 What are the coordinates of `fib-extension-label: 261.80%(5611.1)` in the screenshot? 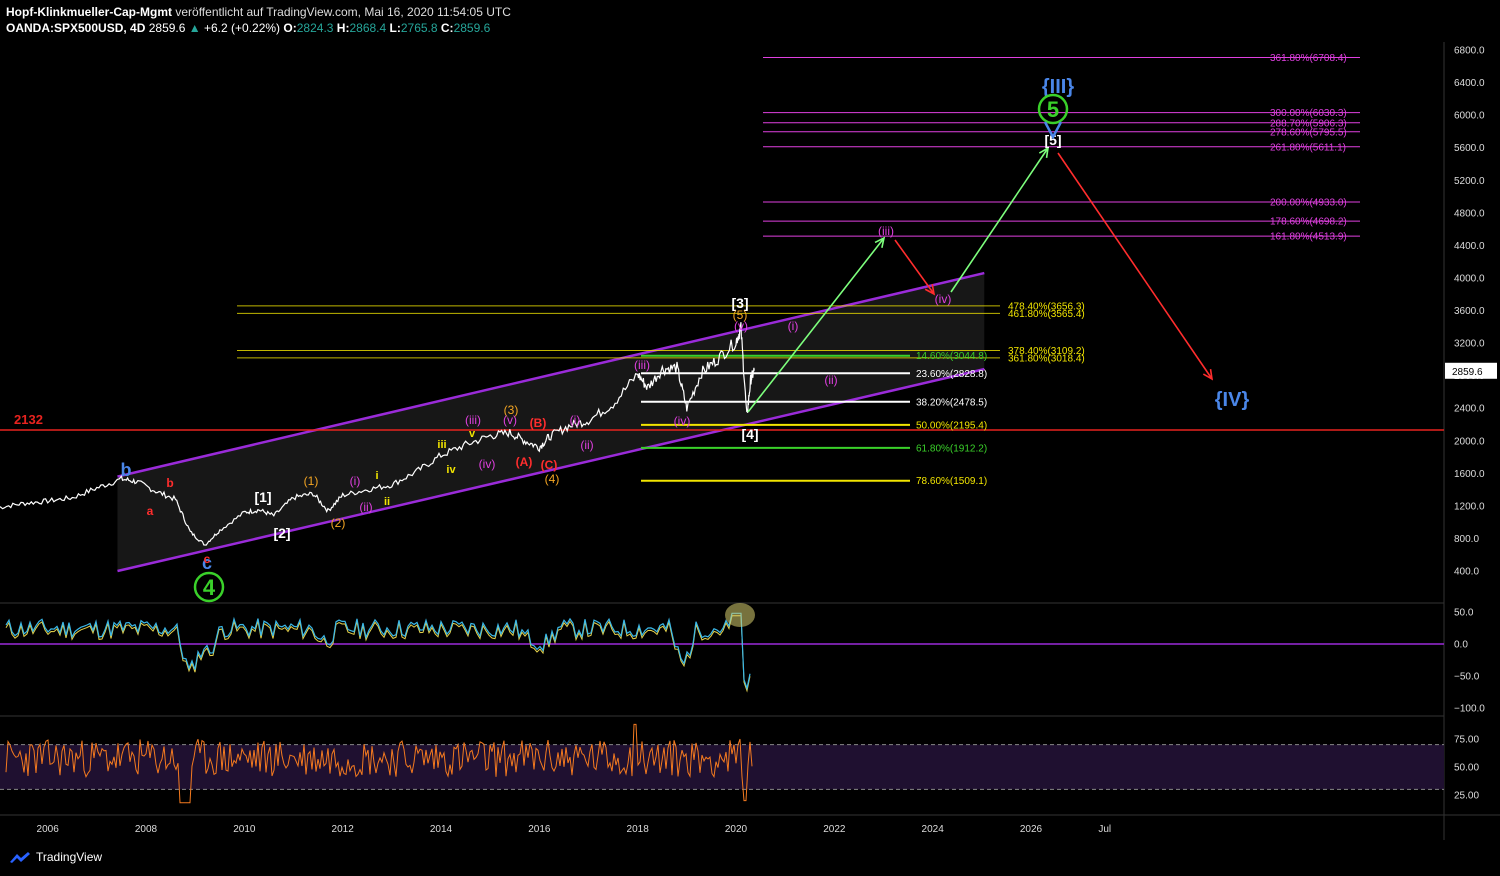 It's located at (1308, 147).